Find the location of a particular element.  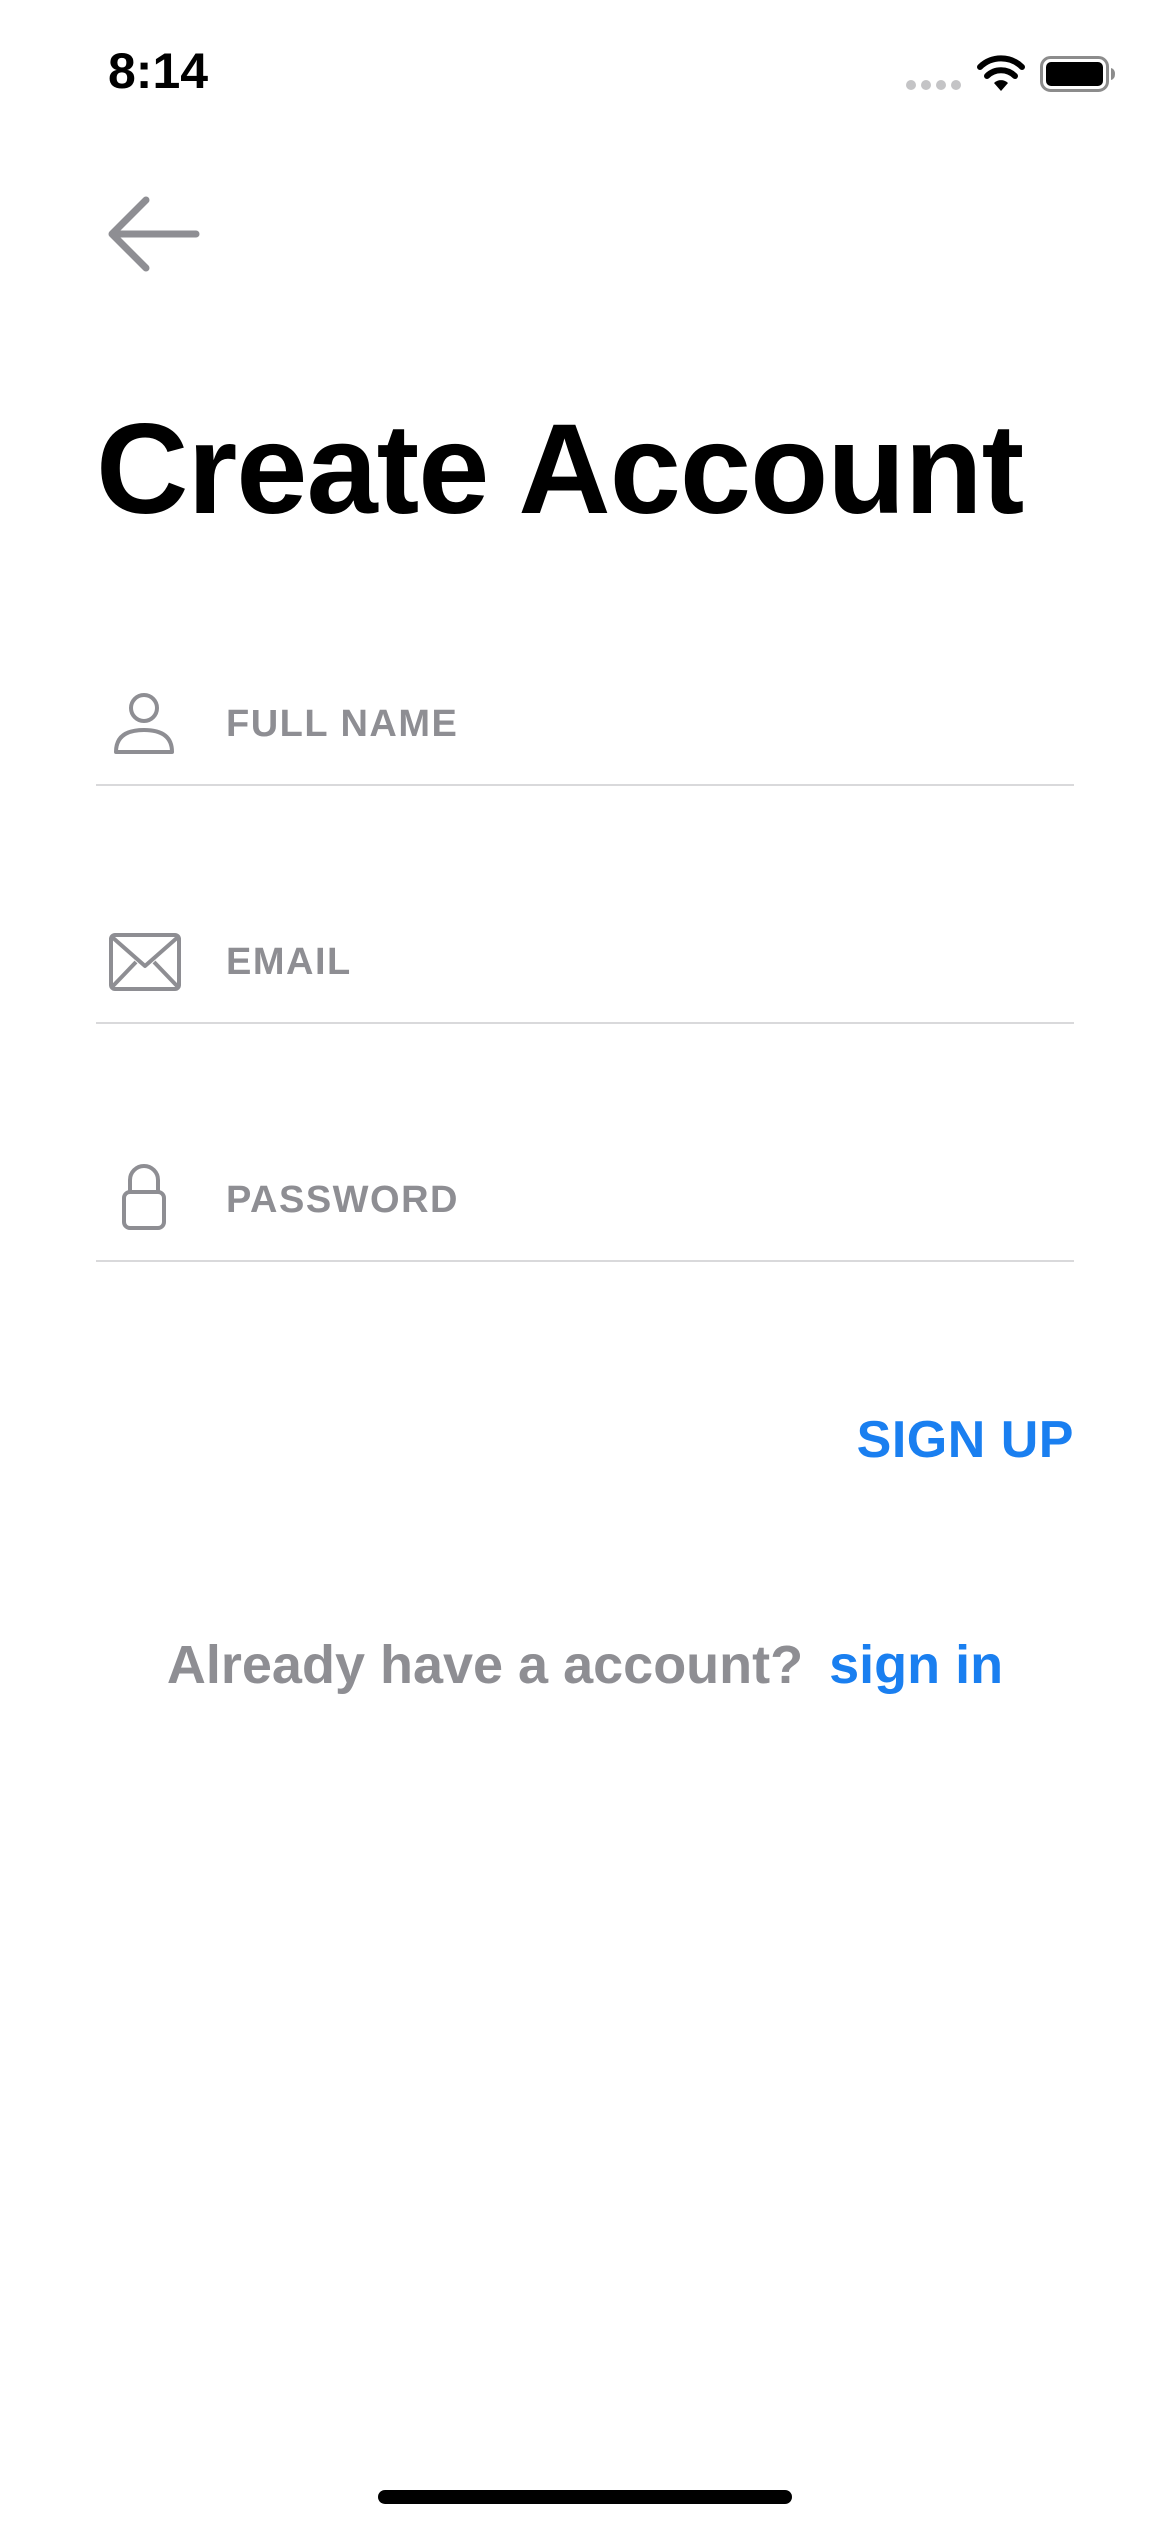

lock-icon is located at coordinates (144, 1197).